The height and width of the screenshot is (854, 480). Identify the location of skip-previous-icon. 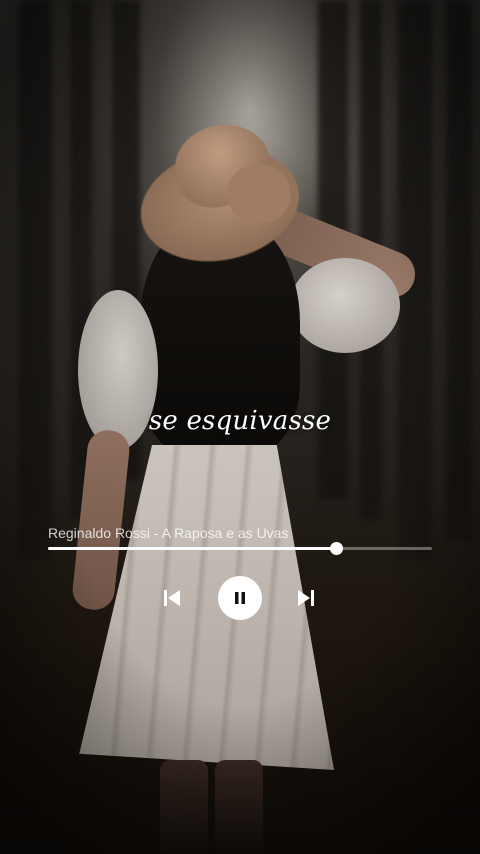
(172, 598).